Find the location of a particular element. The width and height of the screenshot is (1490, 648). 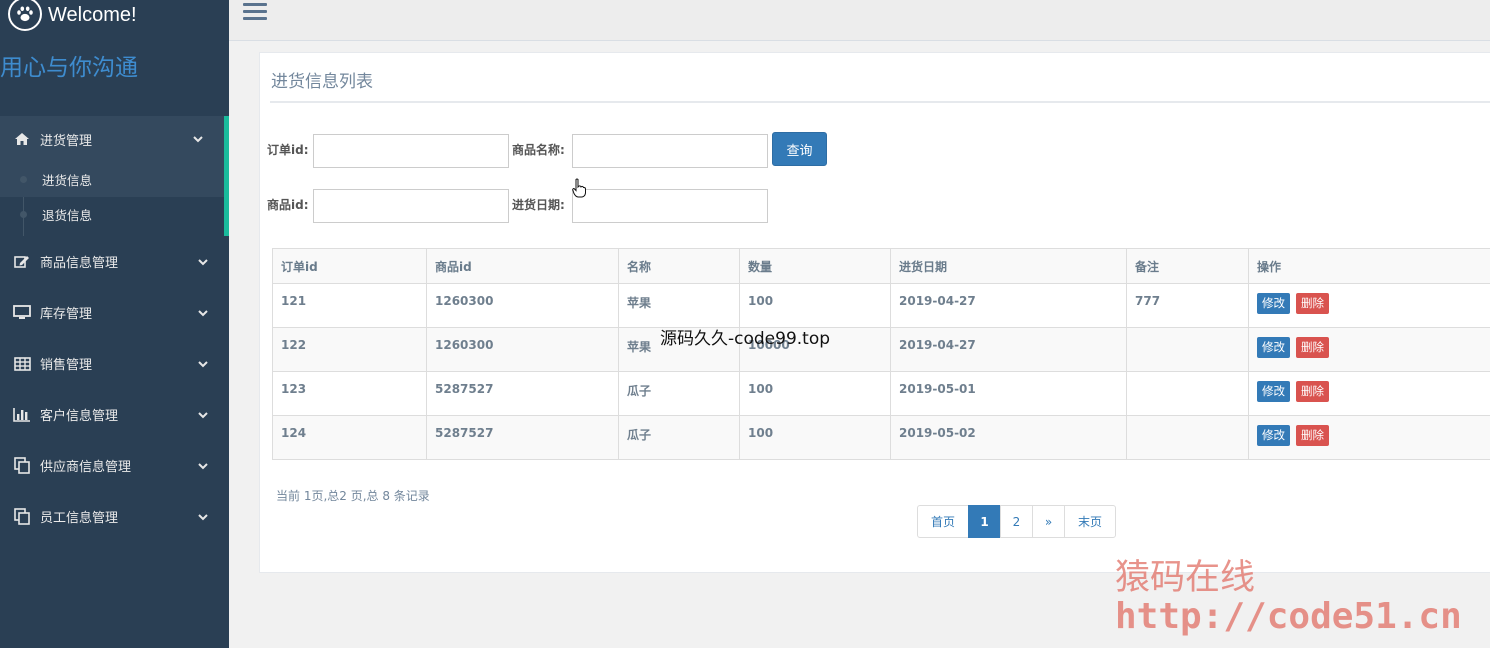

table-header-row: 订单id 商品id 名称 数量 进货日期 备注 操作 is located at coordinates (881, 266).